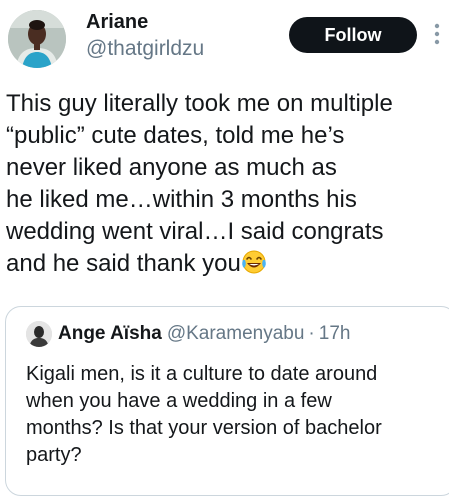  What do you see at coordinates (145, 22) in the screenshot?
I see `author-display-name: Ariane` at bounding box center [145, 22].